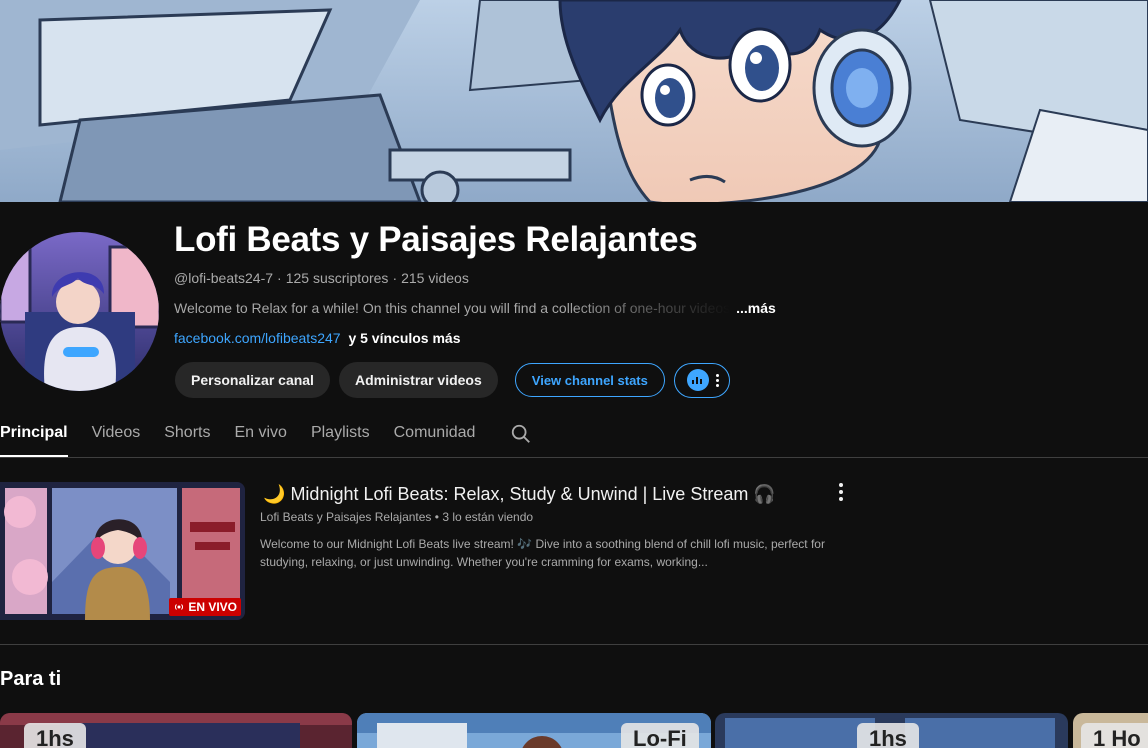 The height and width of the screenshot is (748, 1148). Describe the element at coordinates (534, 730) in the screenshot. I see `recommended-video-thumbnail: Lo-Fi` at that location.